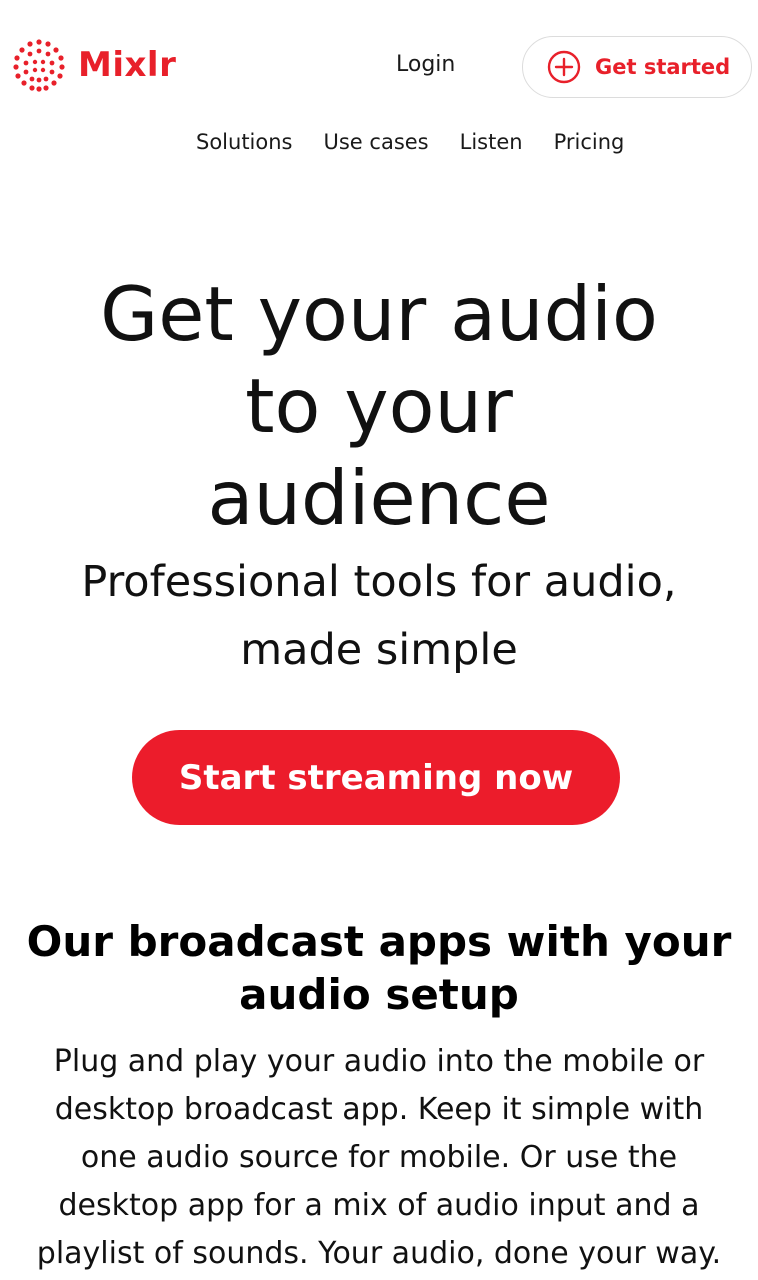  Describe the element at coordinates (376, 777) in the screenshot. I see `start-streaming-button: Start streaming now` at that location.